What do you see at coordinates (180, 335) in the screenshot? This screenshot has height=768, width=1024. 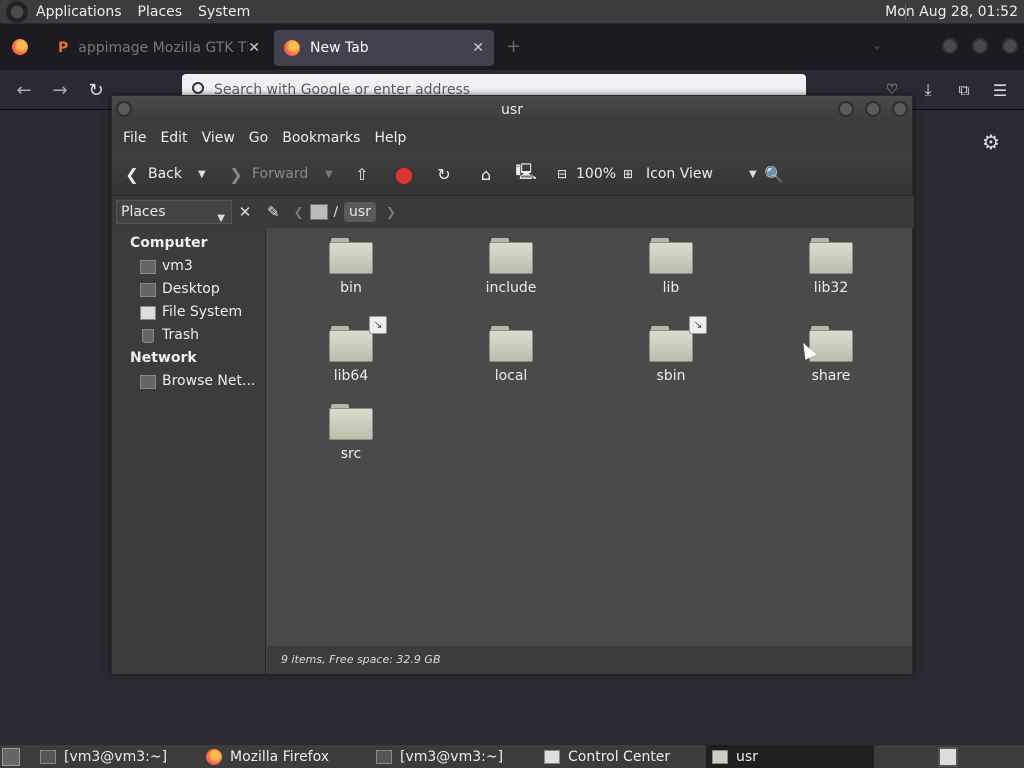 I see `sidebar-item-label: Trash` at bounding box center [180, 335].